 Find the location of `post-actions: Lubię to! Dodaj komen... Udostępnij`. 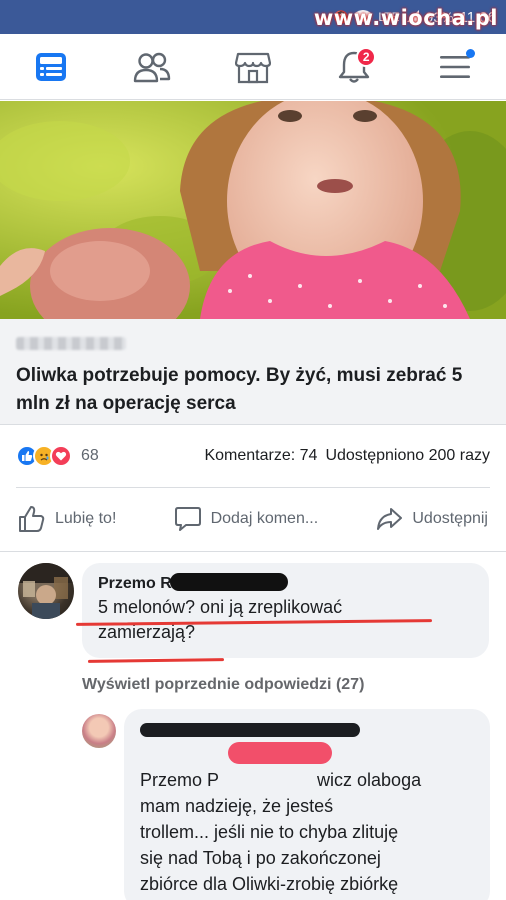

post-actions: Lubię to! Dodaj komen... Udostępnij is located at coordinates (253, 519).